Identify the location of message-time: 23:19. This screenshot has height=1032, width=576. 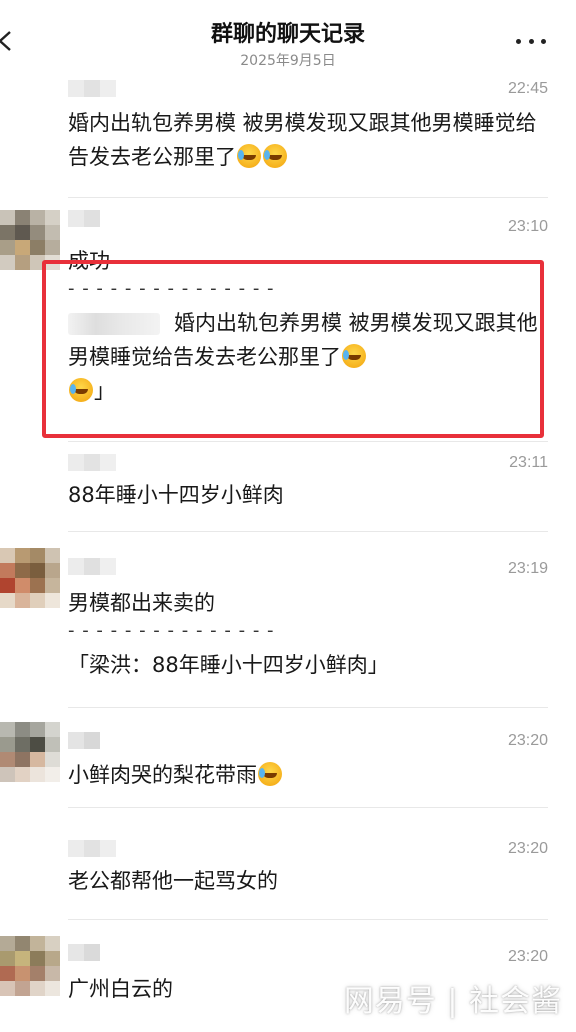
(527, 568).